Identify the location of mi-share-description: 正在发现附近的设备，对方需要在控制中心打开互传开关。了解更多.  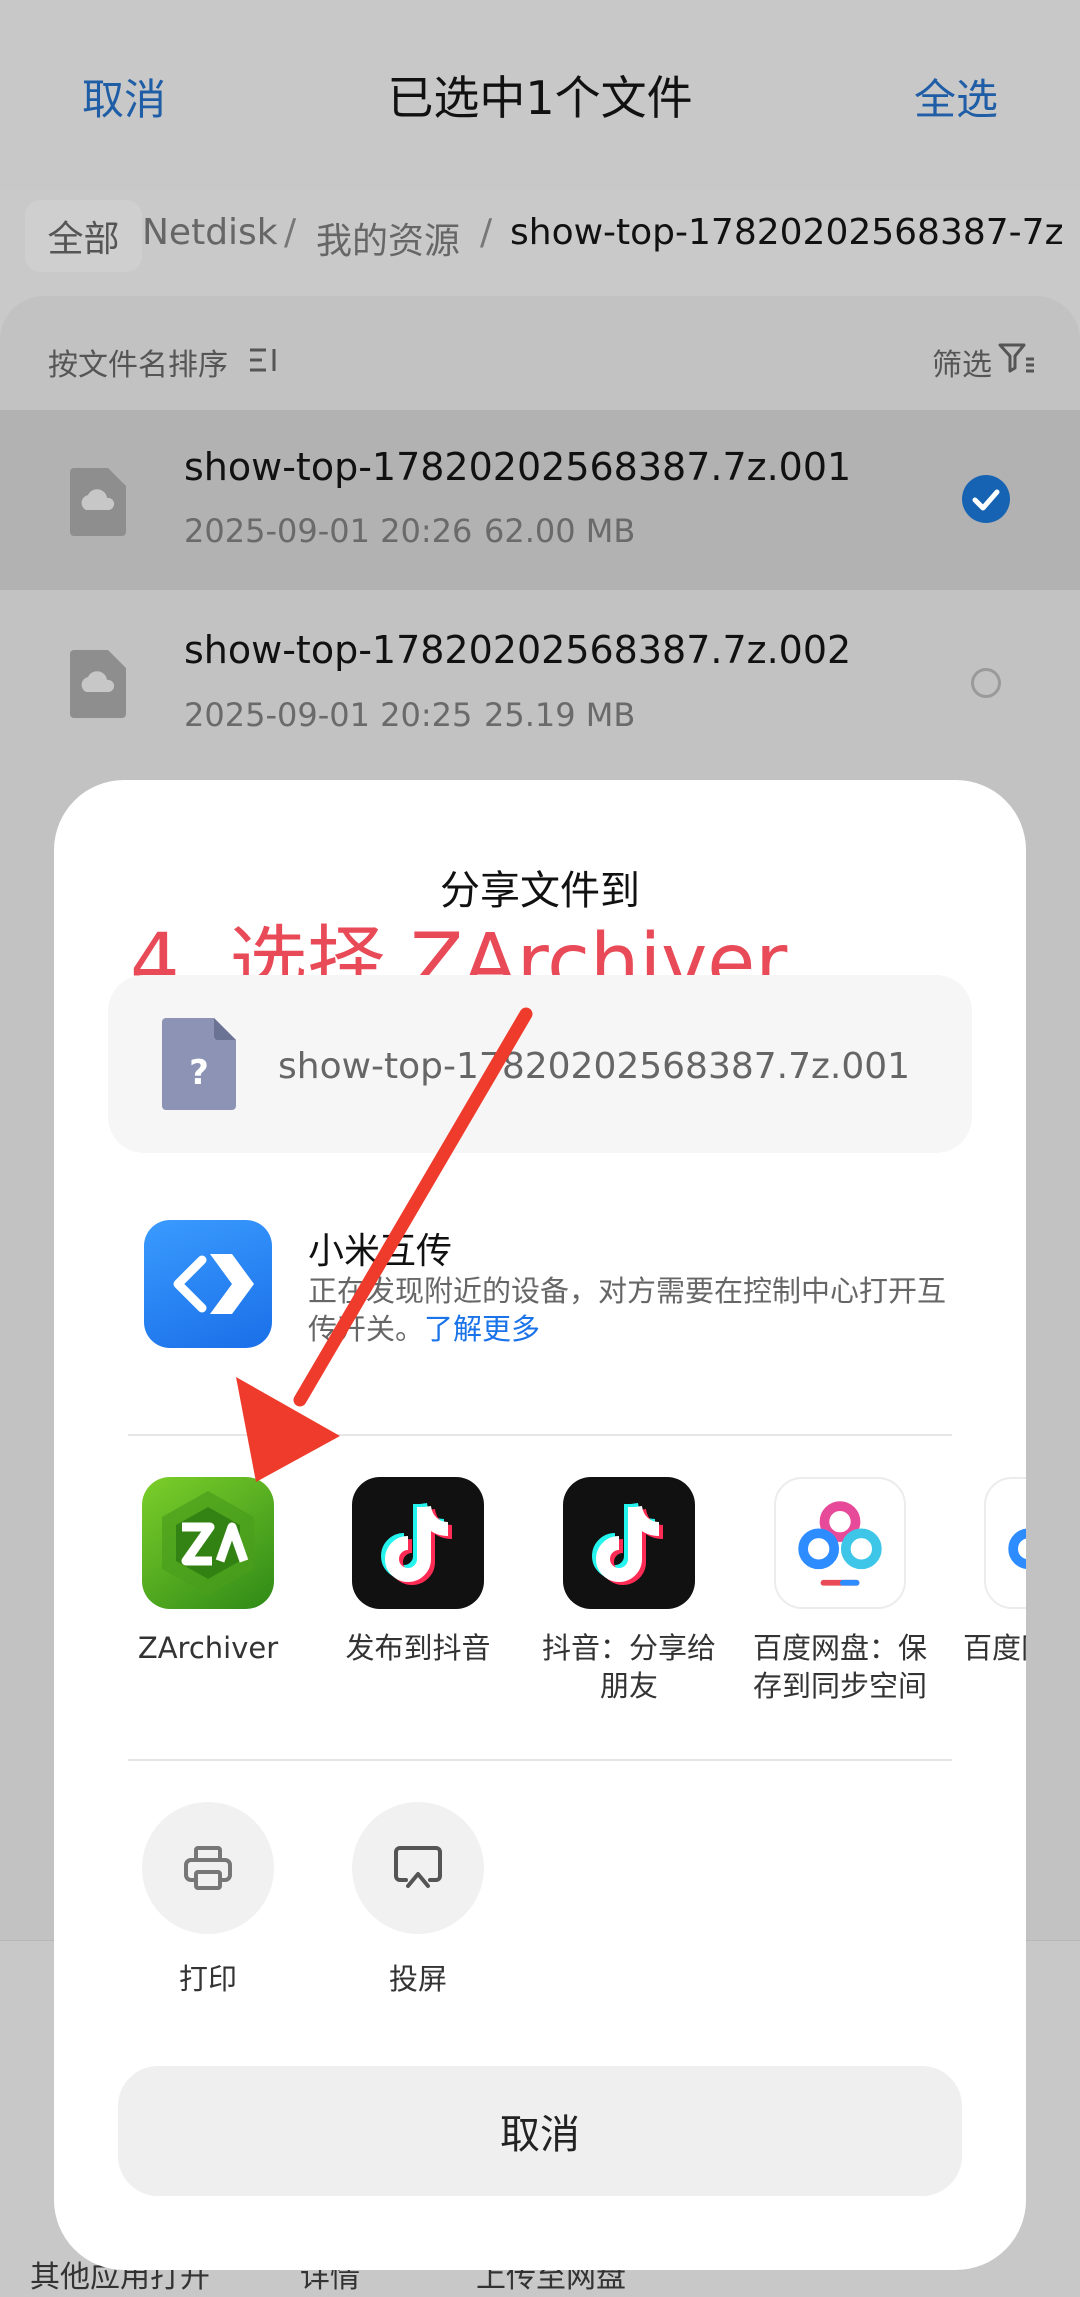
(633, 1310).